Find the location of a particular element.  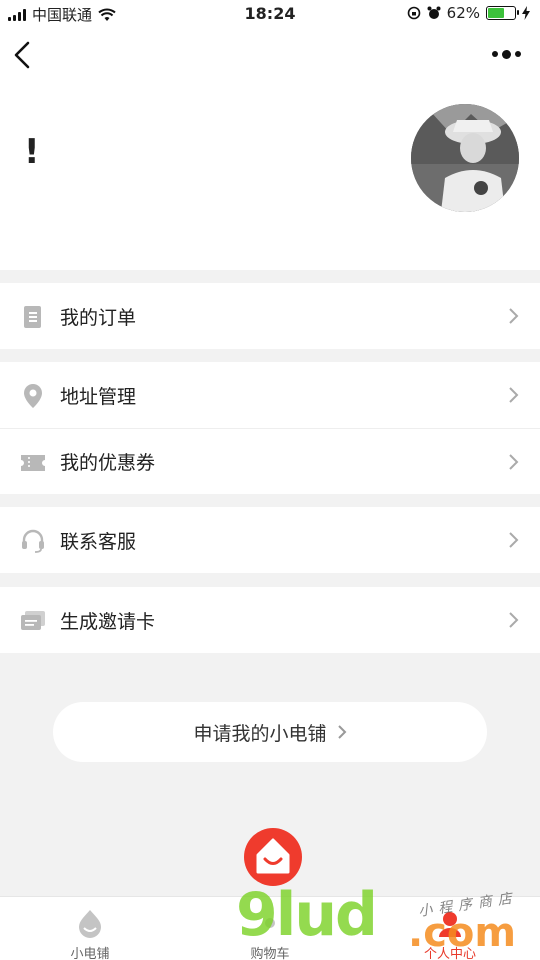

charging-icon is located at coordinates (526, 13).